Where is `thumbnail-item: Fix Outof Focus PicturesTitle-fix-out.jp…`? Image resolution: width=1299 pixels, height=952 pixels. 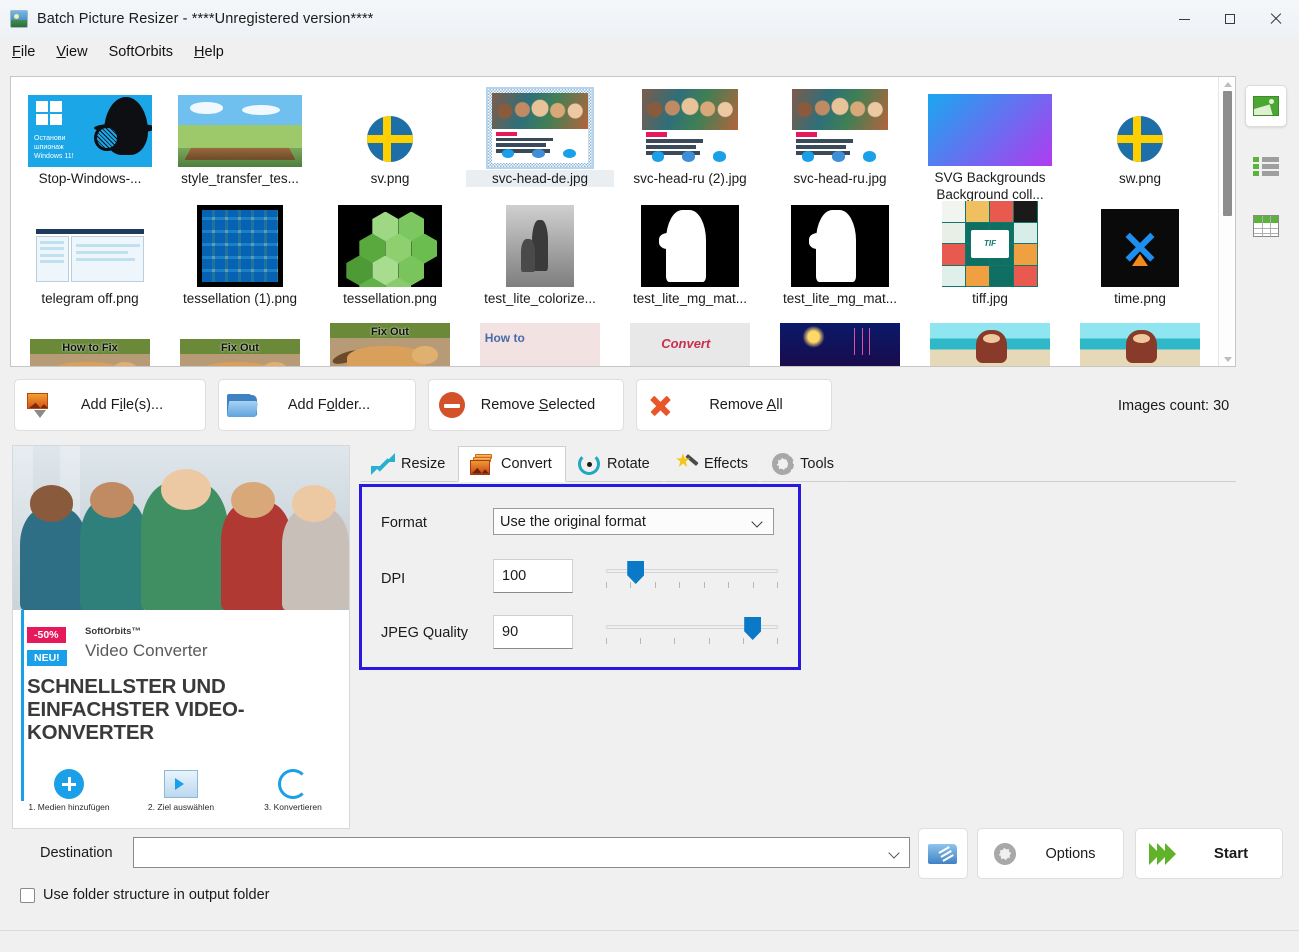 thumbnail-item: Fix Outof Focus PicturesTitle-fix-out.jp… is located at coordinates (240, 344).